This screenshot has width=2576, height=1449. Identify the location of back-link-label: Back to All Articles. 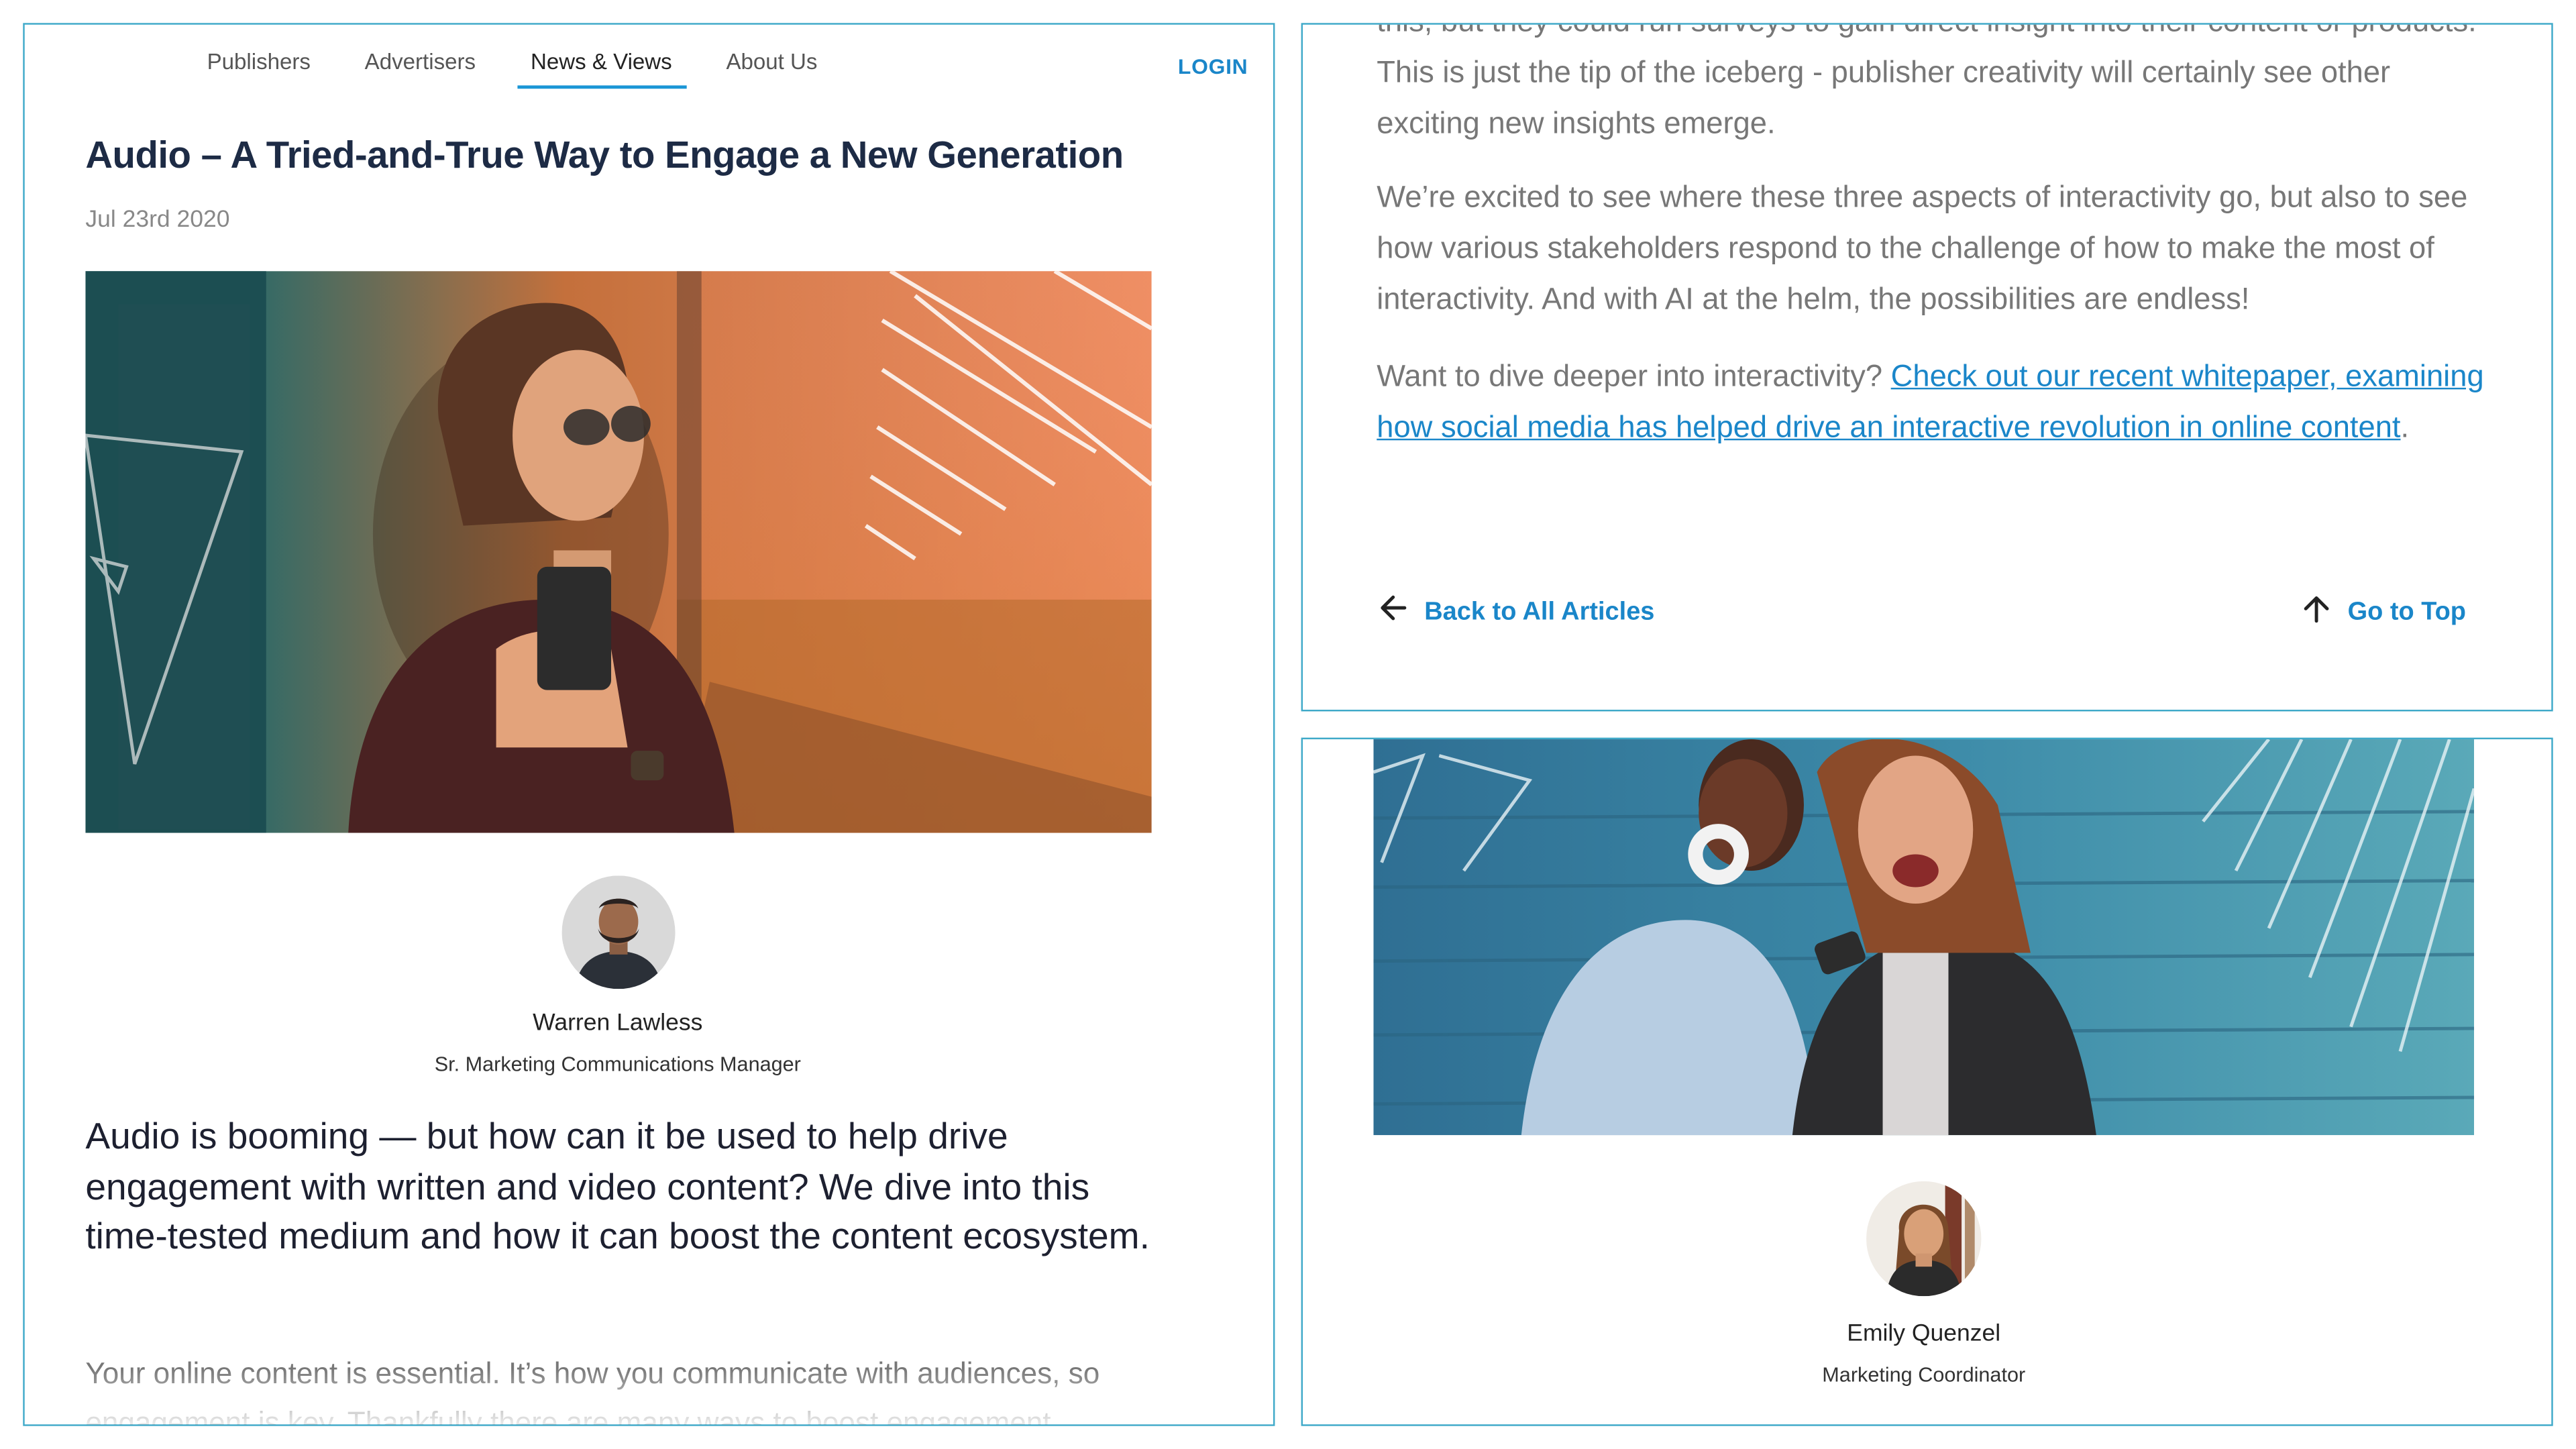
(1539, 611).